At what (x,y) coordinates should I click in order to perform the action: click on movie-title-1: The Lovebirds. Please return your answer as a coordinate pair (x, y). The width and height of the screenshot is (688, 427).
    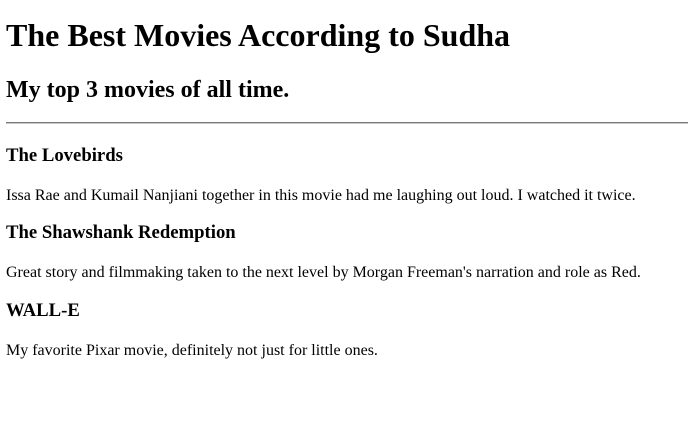
    Looking at the image, I should click on (64, 155).